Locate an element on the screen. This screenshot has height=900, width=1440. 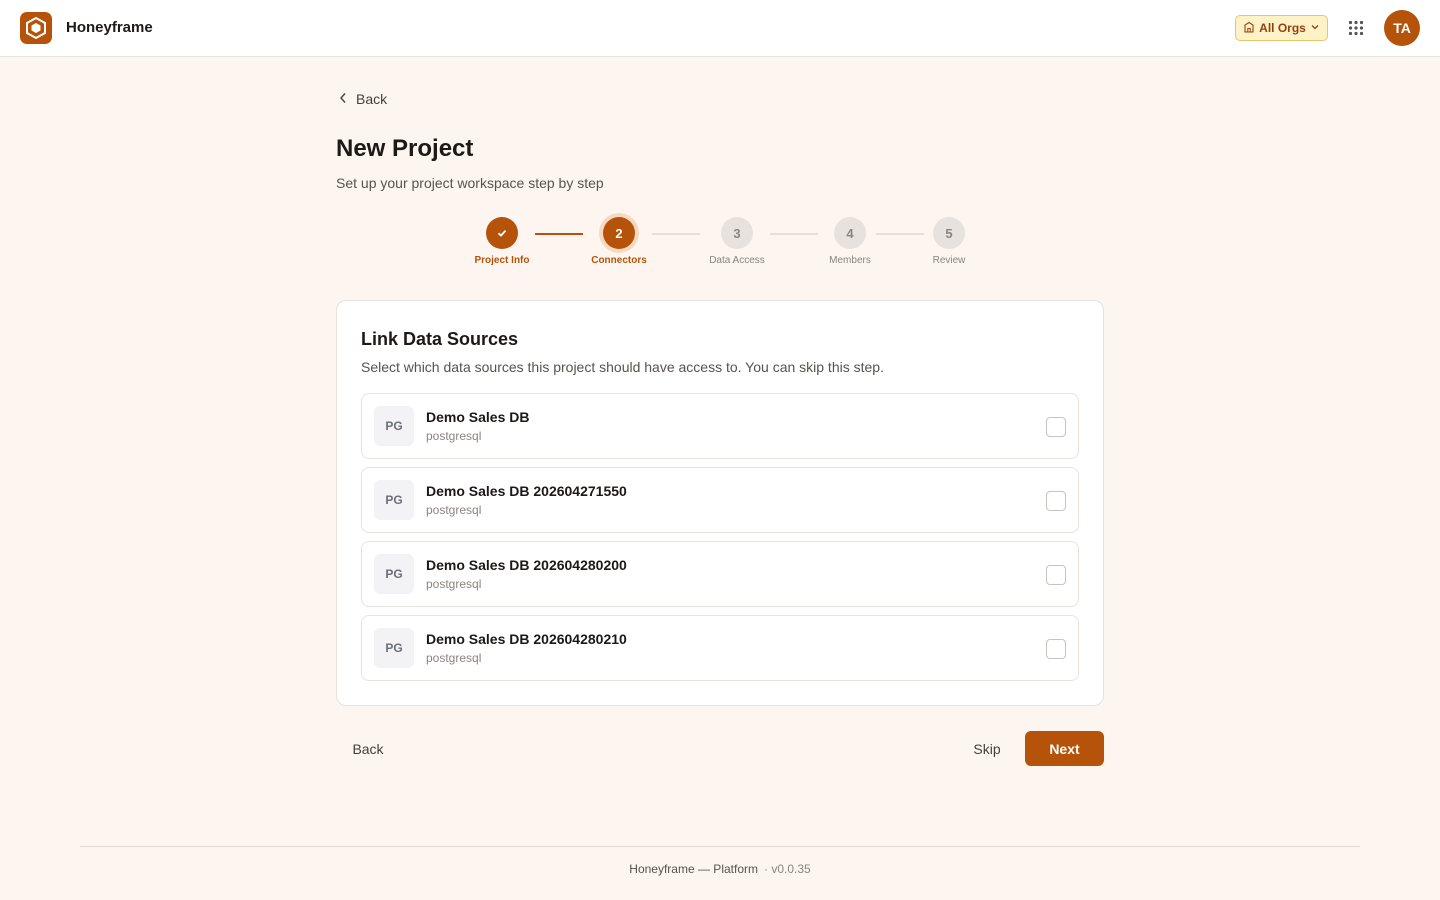
footer: Honeyframe — Platform · v0.0.35 is located at coordinates (720, 869).